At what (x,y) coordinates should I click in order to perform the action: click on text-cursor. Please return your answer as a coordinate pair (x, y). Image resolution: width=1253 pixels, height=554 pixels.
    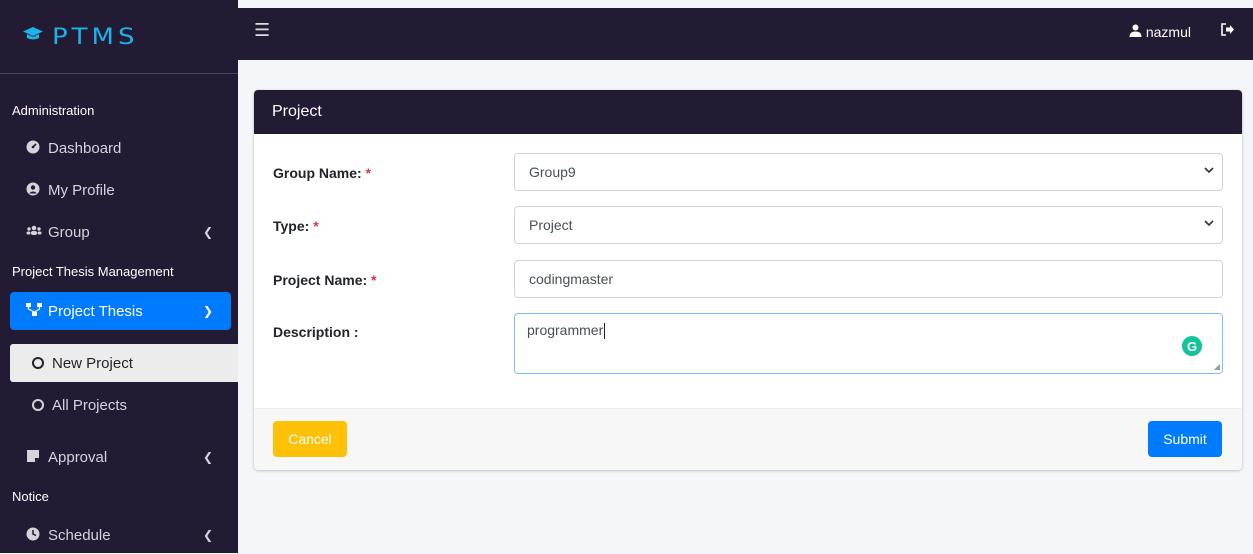
    Looking at the image, I should click on (605, 331).